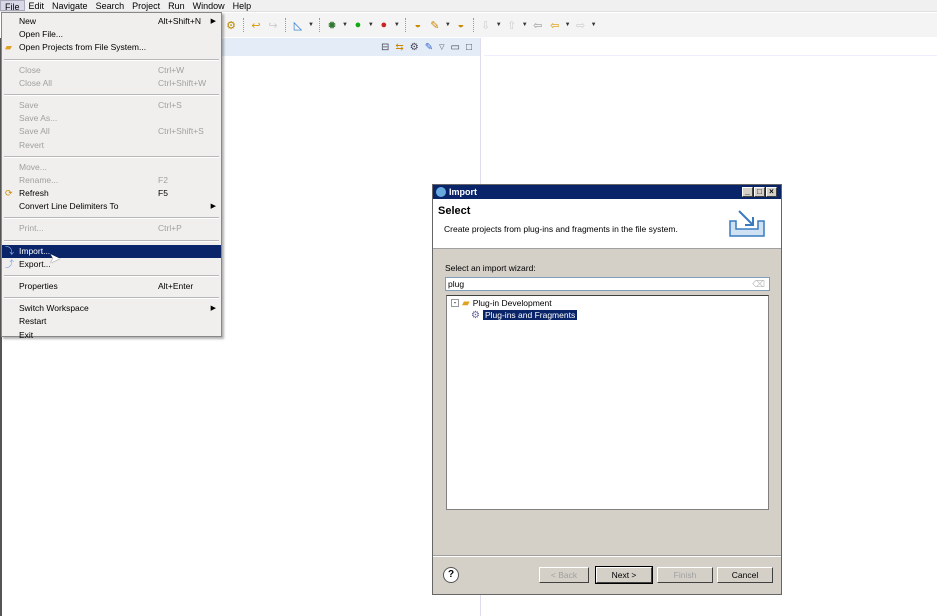 This screenshot has height=616, width=937. Describe the element at coordinates (273, 25) in the screenshot. I see `forward-edit-icon: ↪` at that location.